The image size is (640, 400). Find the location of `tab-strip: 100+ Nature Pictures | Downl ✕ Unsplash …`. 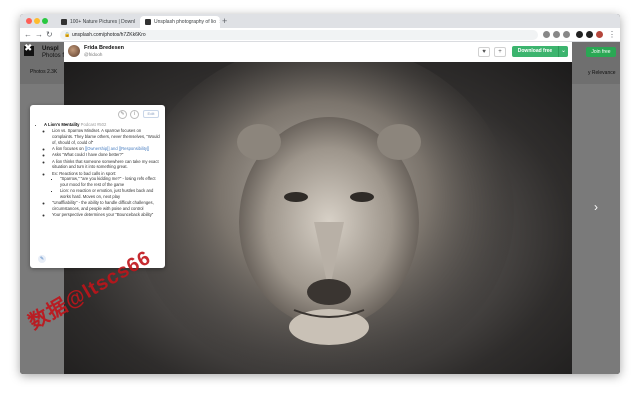

tab-strip: 100+ Nature Pictures | Downl ✕ Unsplash … is located at coordinates (320, 21).